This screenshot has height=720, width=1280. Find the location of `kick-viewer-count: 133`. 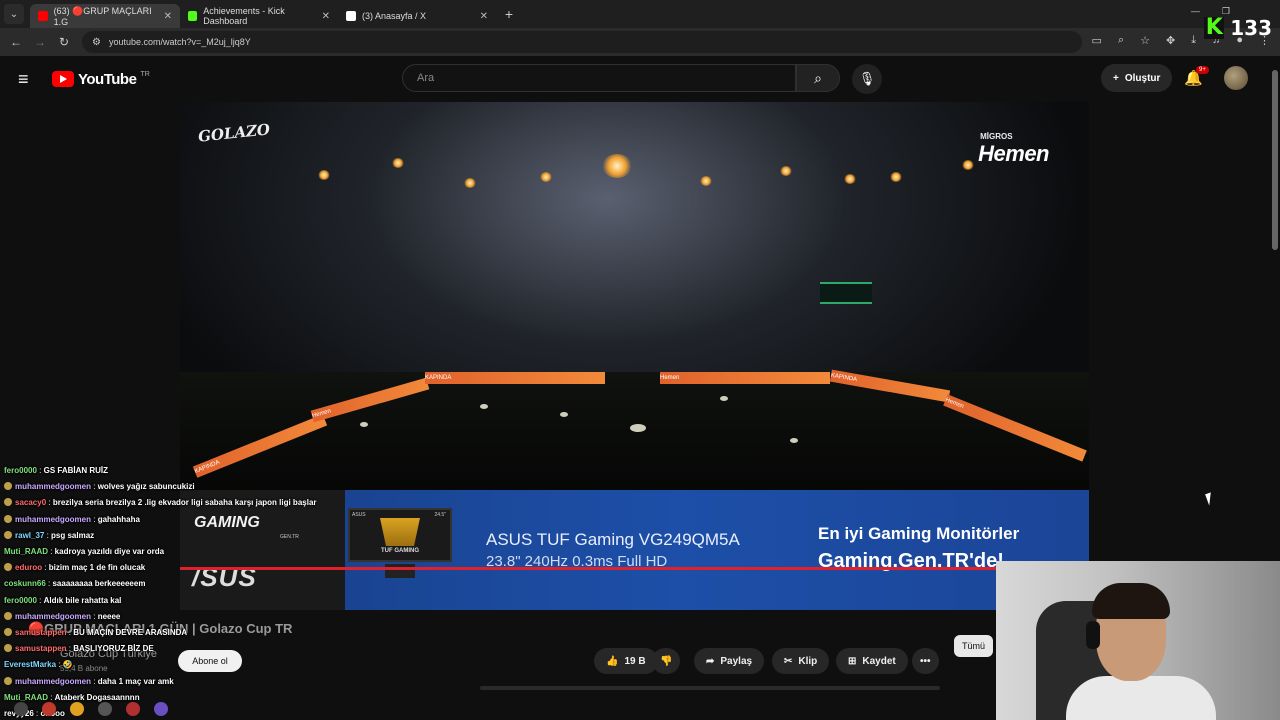

kick-viewer-count: 133 is located at coordinates (1251, 28).